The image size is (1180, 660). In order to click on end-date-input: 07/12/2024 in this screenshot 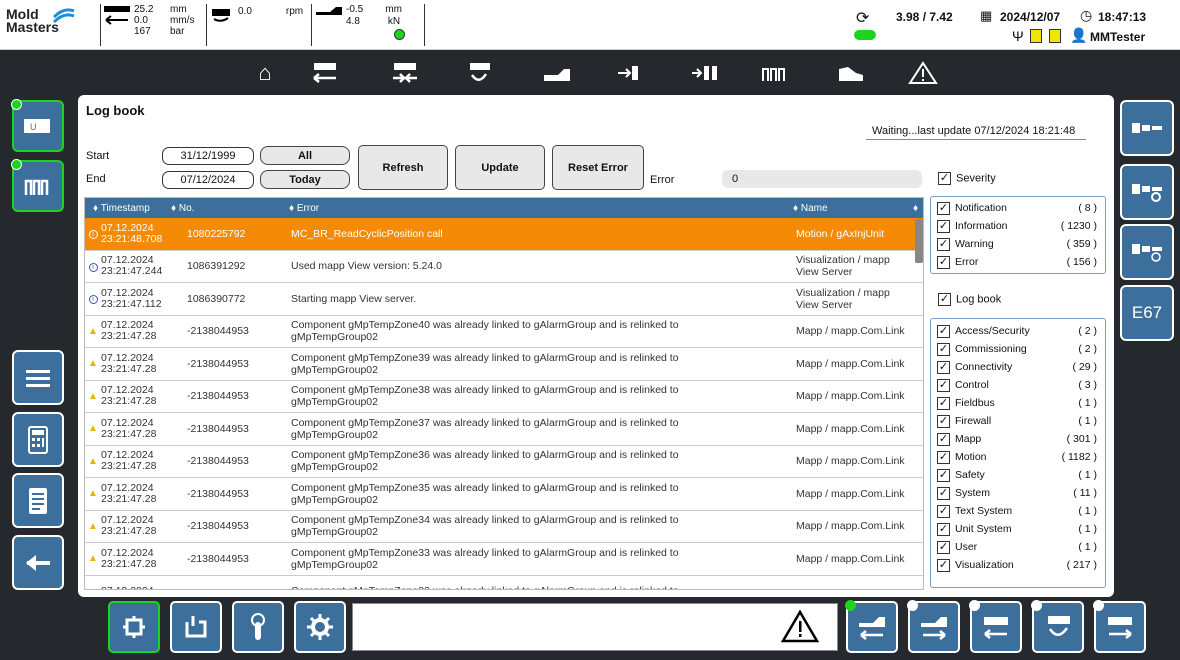, I will do `click(208, 180)`.